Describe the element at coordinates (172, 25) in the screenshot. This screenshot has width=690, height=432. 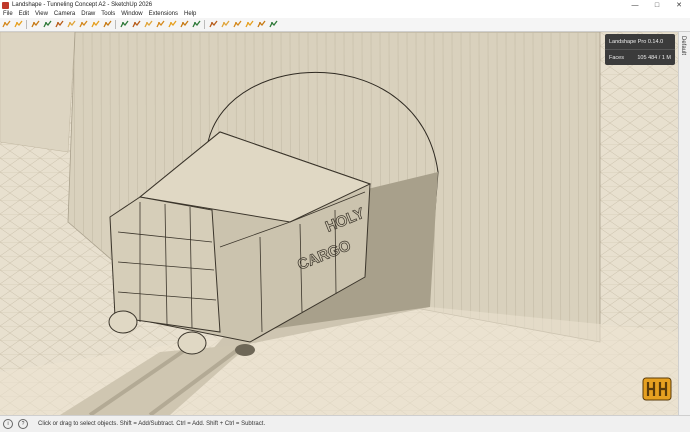
I see `fill-tool-icon` at that location.